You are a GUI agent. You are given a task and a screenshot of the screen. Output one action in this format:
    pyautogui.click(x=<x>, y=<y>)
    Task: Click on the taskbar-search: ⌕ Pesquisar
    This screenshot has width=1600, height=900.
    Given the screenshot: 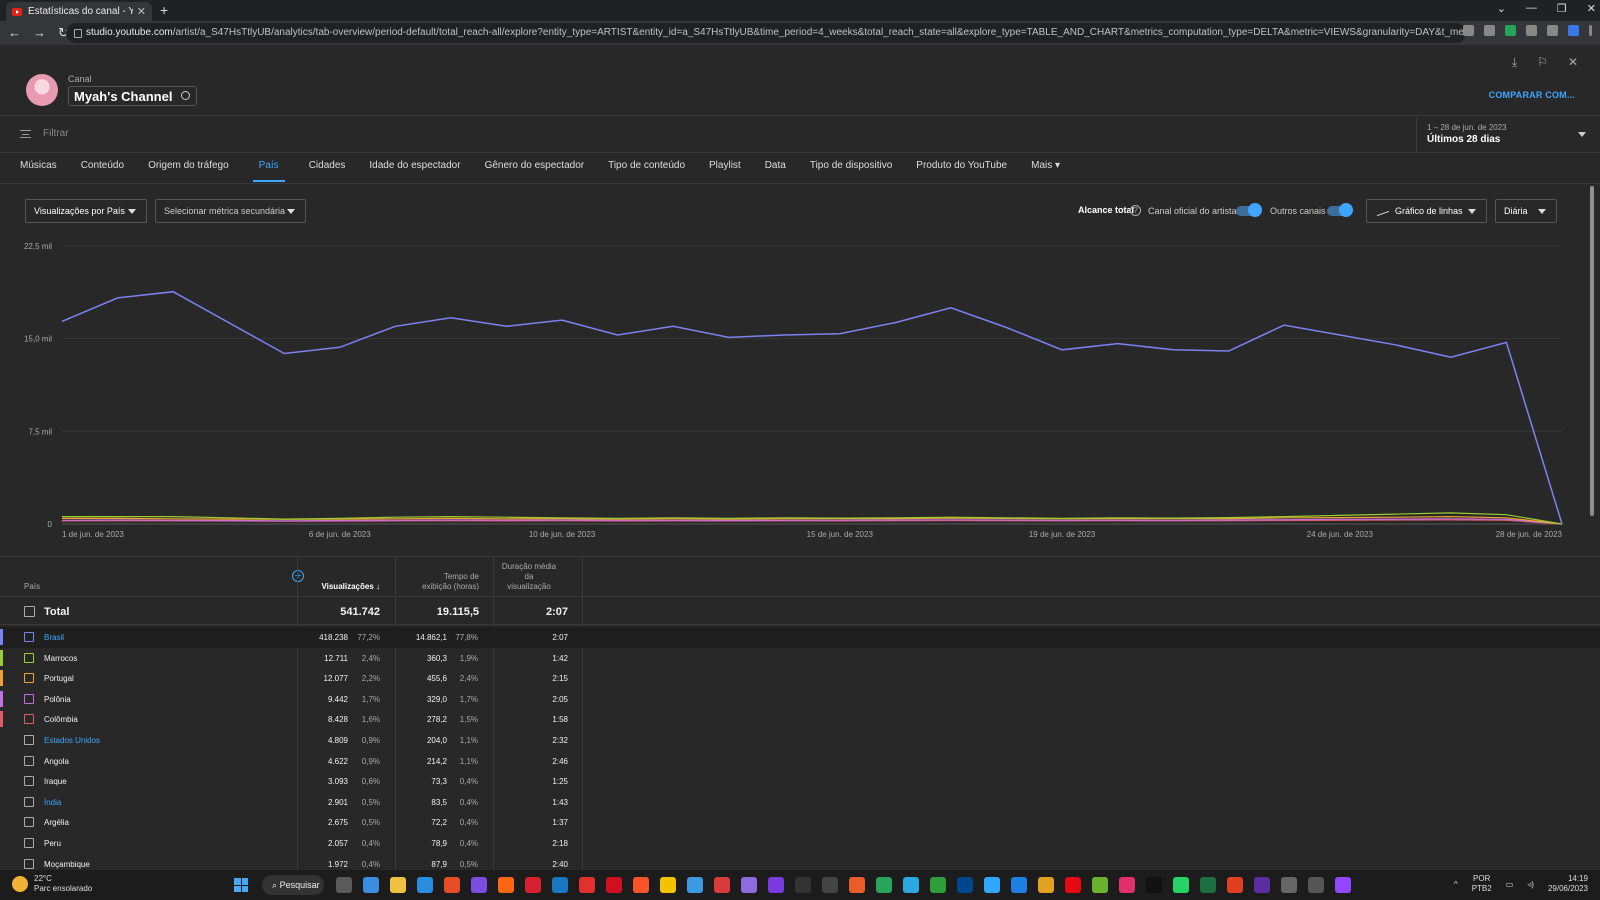 What is the action you would take?
    pyautogui.click(x=293, y=885)
    